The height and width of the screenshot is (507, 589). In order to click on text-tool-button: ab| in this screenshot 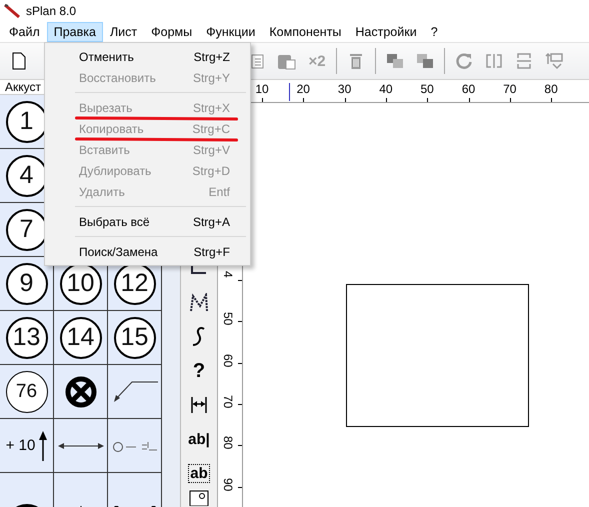, I will do `click(199, 439)`.